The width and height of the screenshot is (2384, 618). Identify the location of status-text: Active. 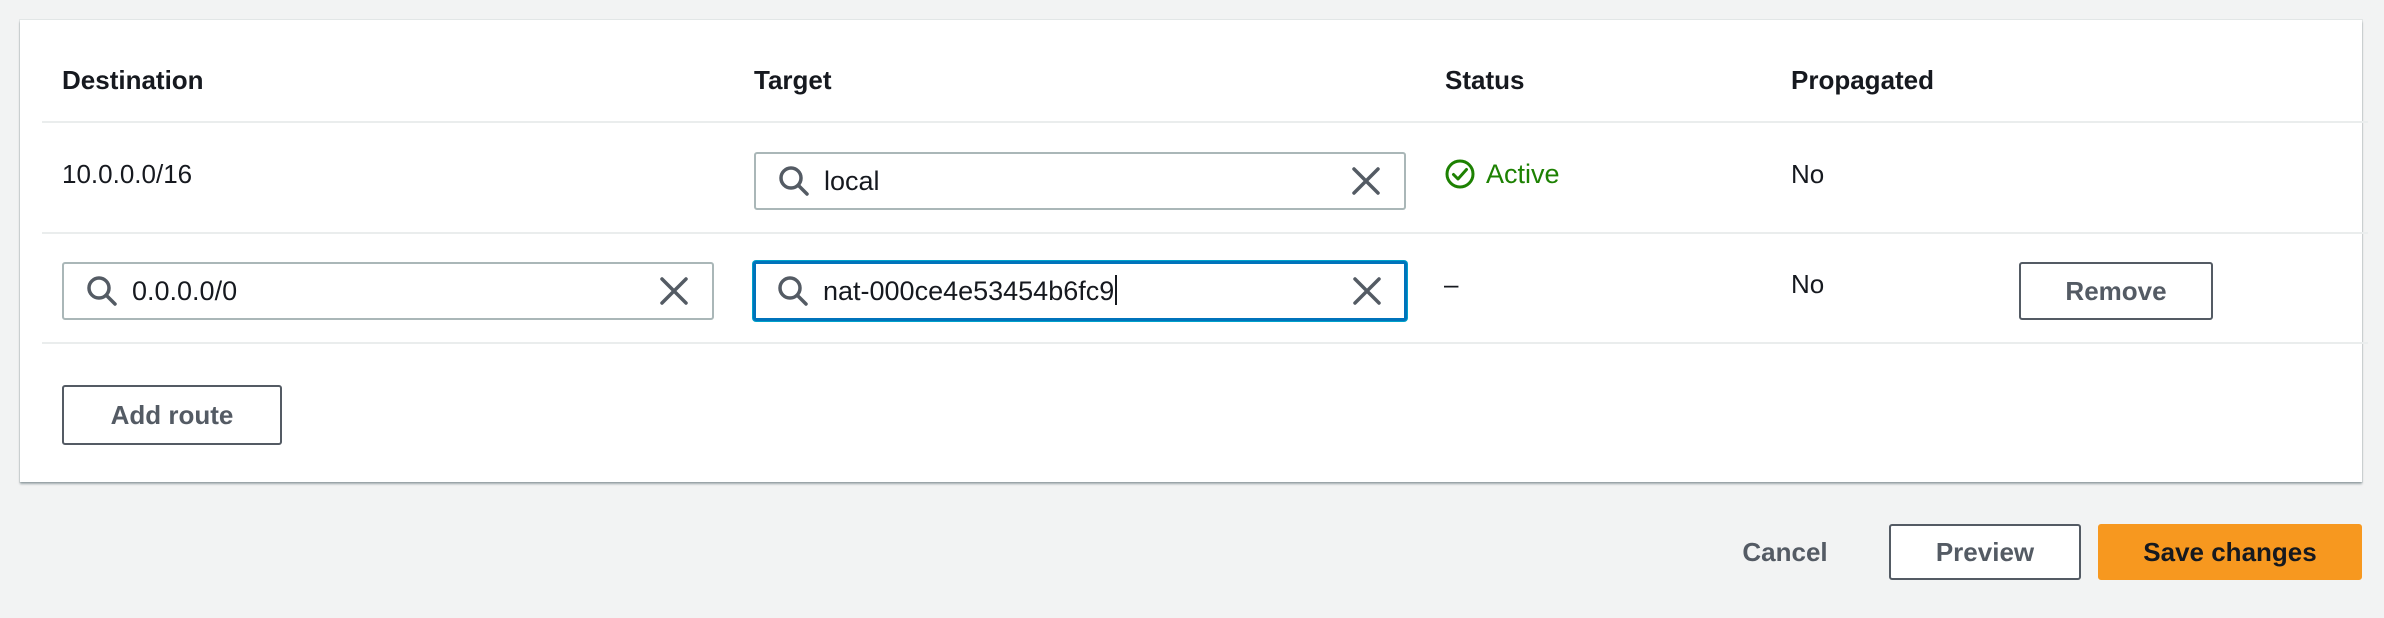
(1523, 174).